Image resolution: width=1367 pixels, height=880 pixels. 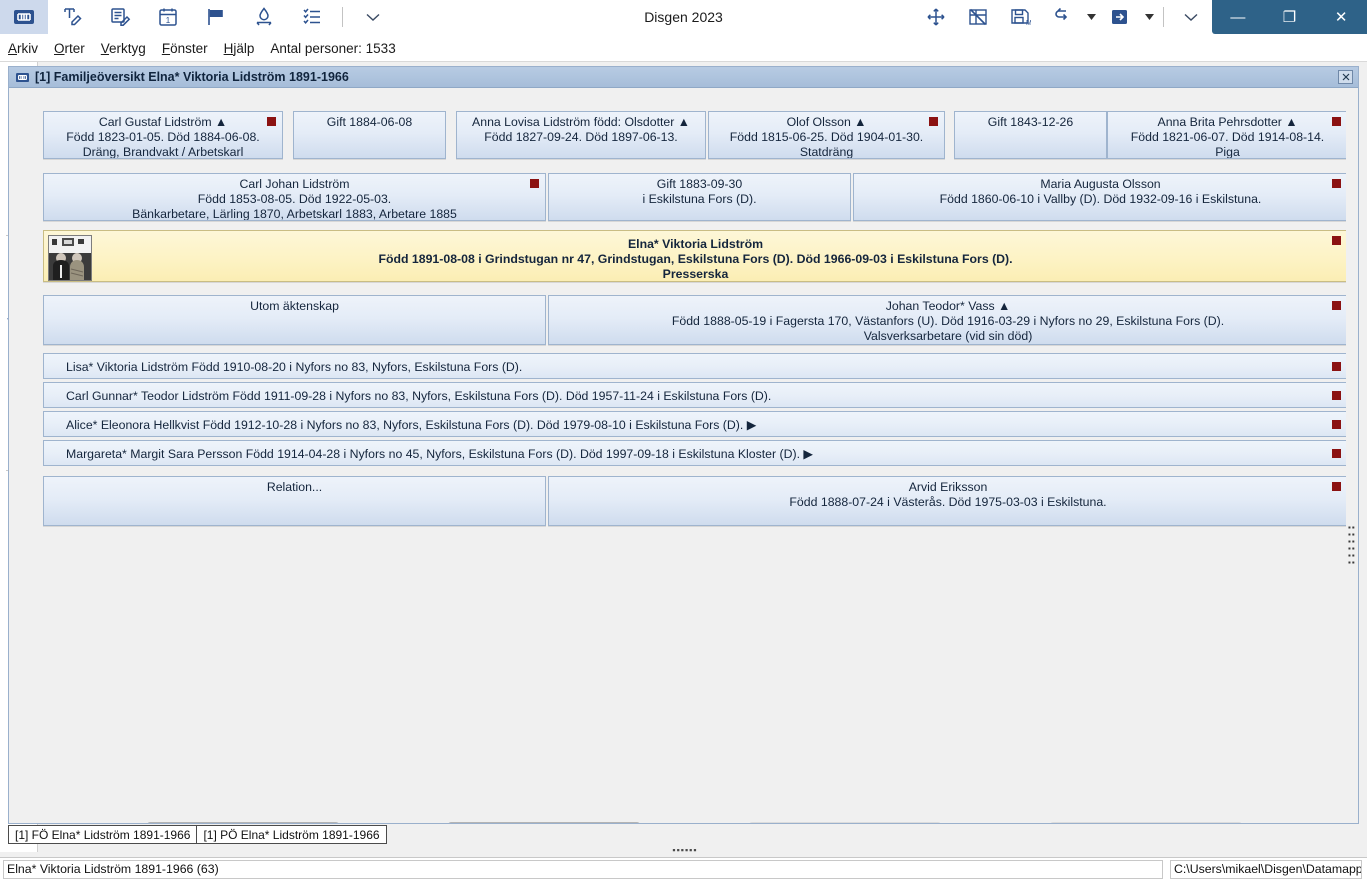 I want to click on status-datapath-label: C:\Users\mikael\Disgen\Datamapp, so click(x=1266, y=869).